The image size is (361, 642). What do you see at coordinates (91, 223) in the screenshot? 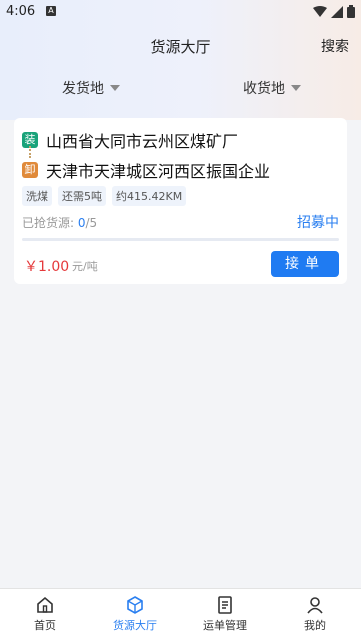
I see `grabbed-total: /5` at bounding box center [91, 223].